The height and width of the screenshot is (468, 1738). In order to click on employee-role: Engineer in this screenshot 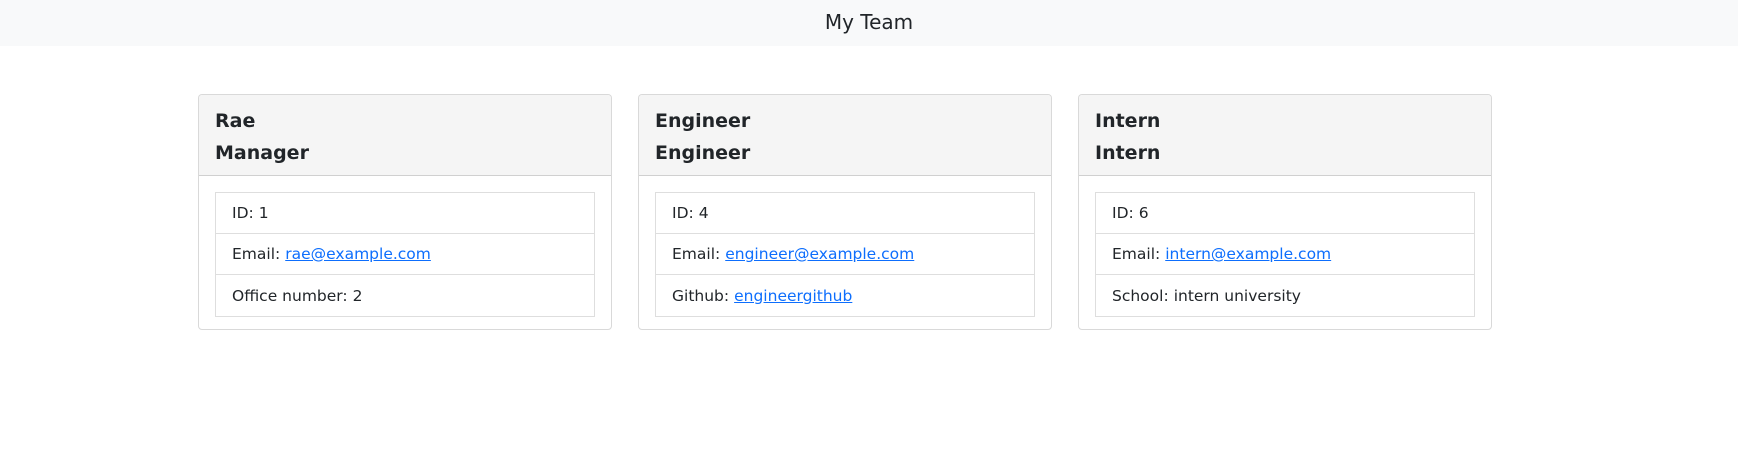, I will do `click(703, 153)`.